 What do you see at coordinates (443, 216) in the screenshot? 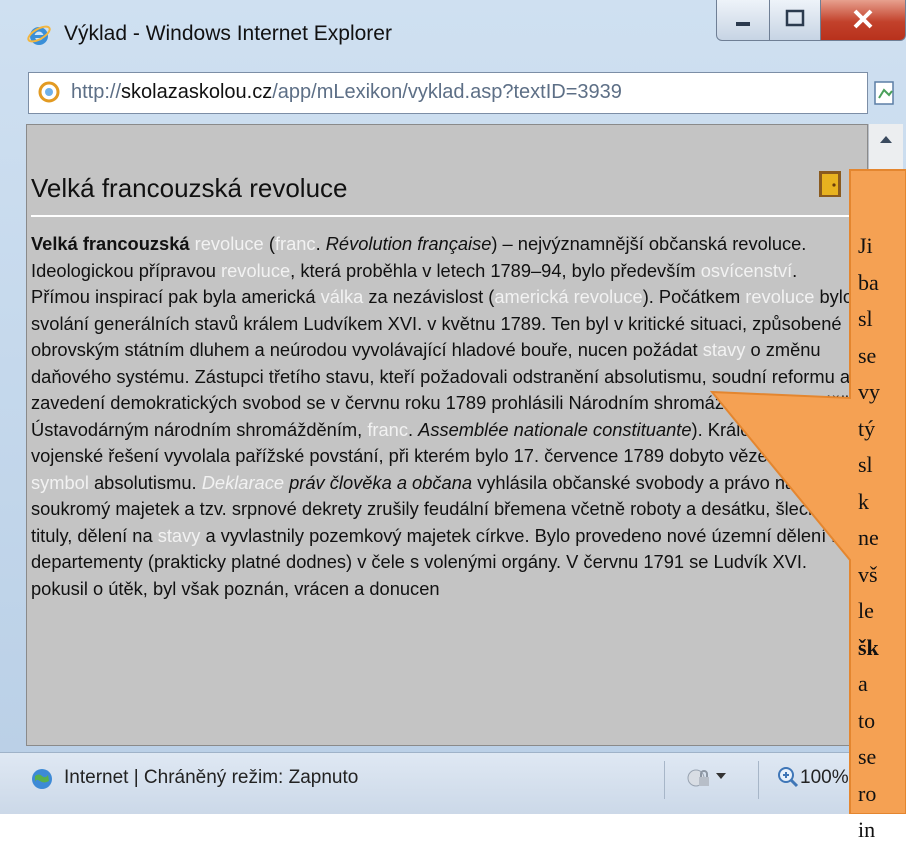
I see `heading-divider` at bounding box center [443, 216].